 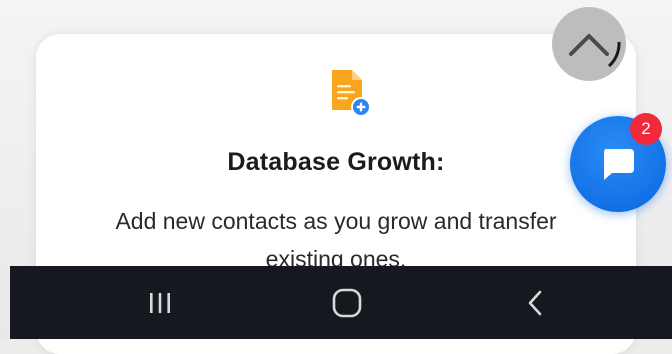 I want to click on recent-apps-button, so click(x=160, y=302).